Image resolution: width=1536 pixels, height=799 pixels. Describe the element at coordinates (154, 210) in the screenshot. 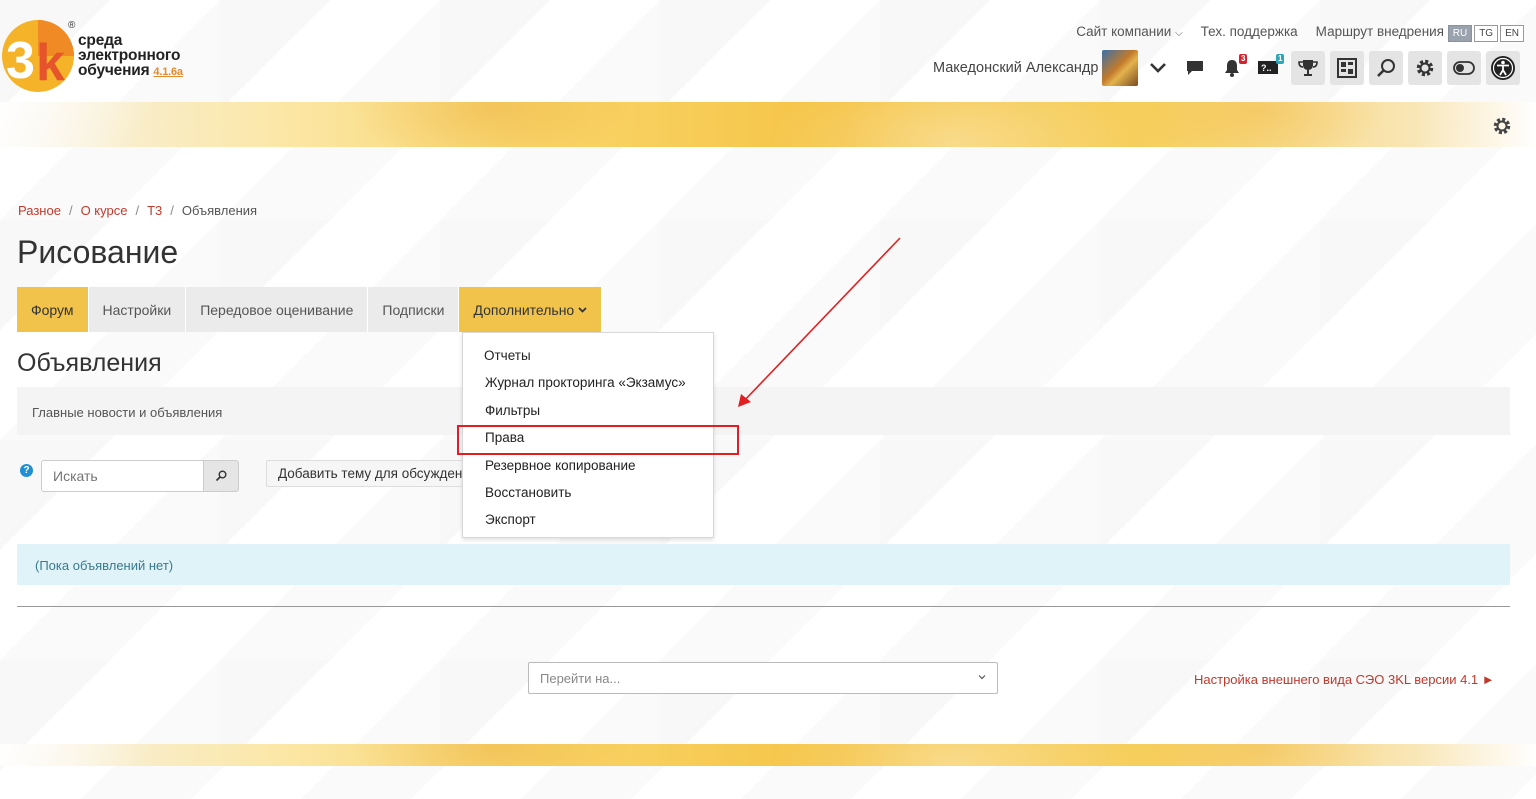

I see `breadcrumb-item: Т3` at that location.